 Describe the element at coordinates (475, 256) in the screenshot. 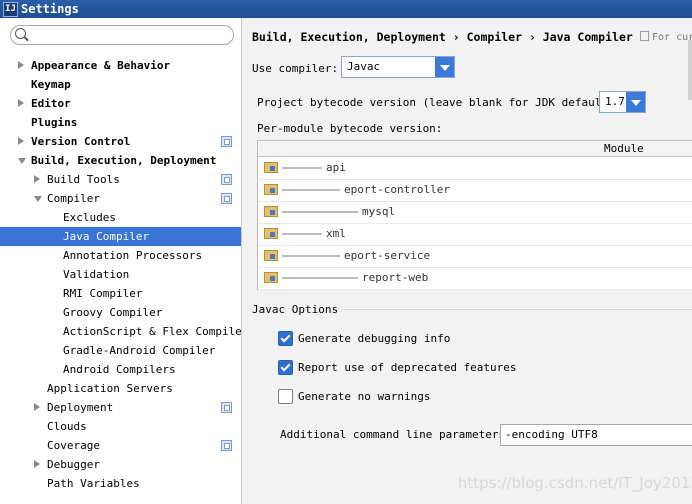

I see `table-row: eport-service` at that location.